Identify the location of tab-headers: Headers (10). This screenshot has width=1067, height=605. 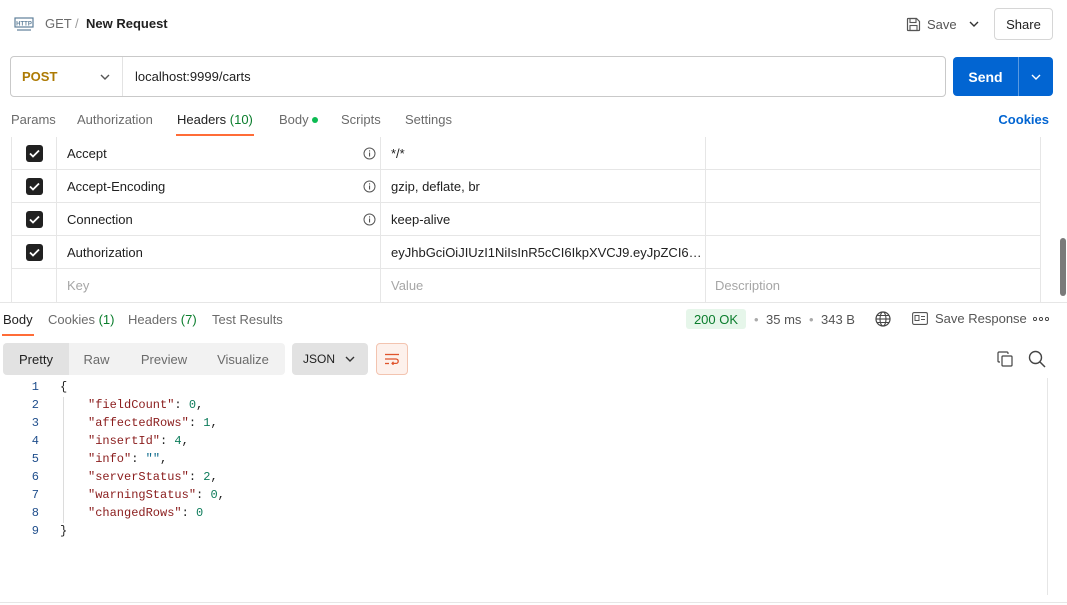
(215, 119).